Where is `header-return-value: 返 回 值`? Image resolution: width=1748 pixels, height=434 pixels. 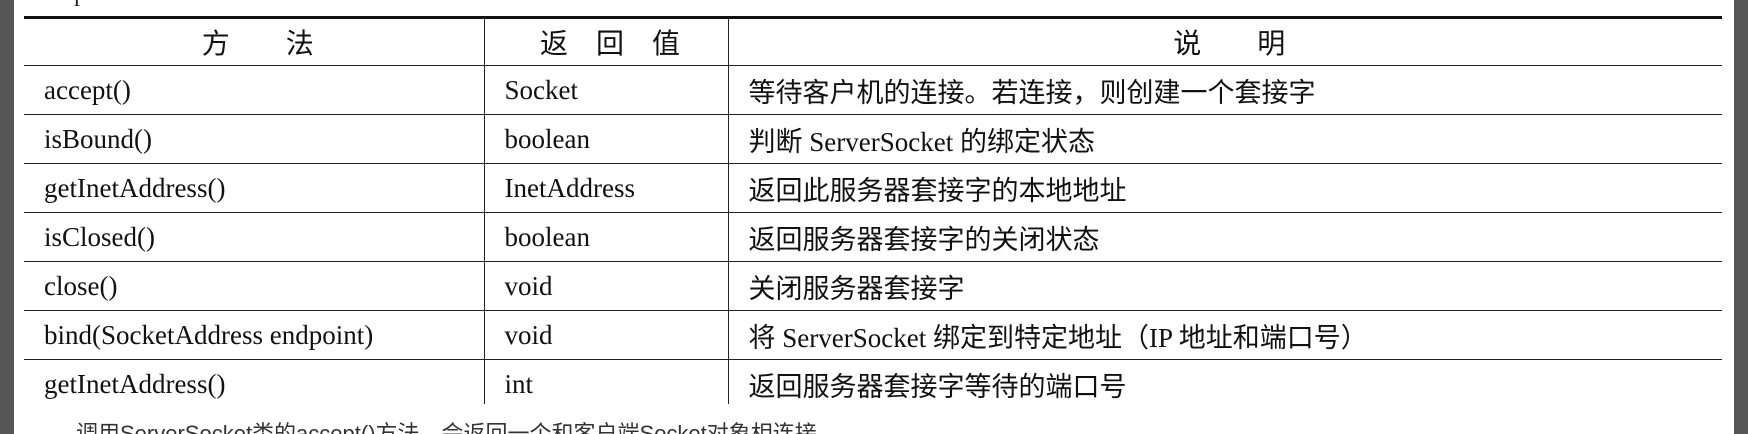
header-return-value: 返 回 值 is located at coordinates (605, 41).